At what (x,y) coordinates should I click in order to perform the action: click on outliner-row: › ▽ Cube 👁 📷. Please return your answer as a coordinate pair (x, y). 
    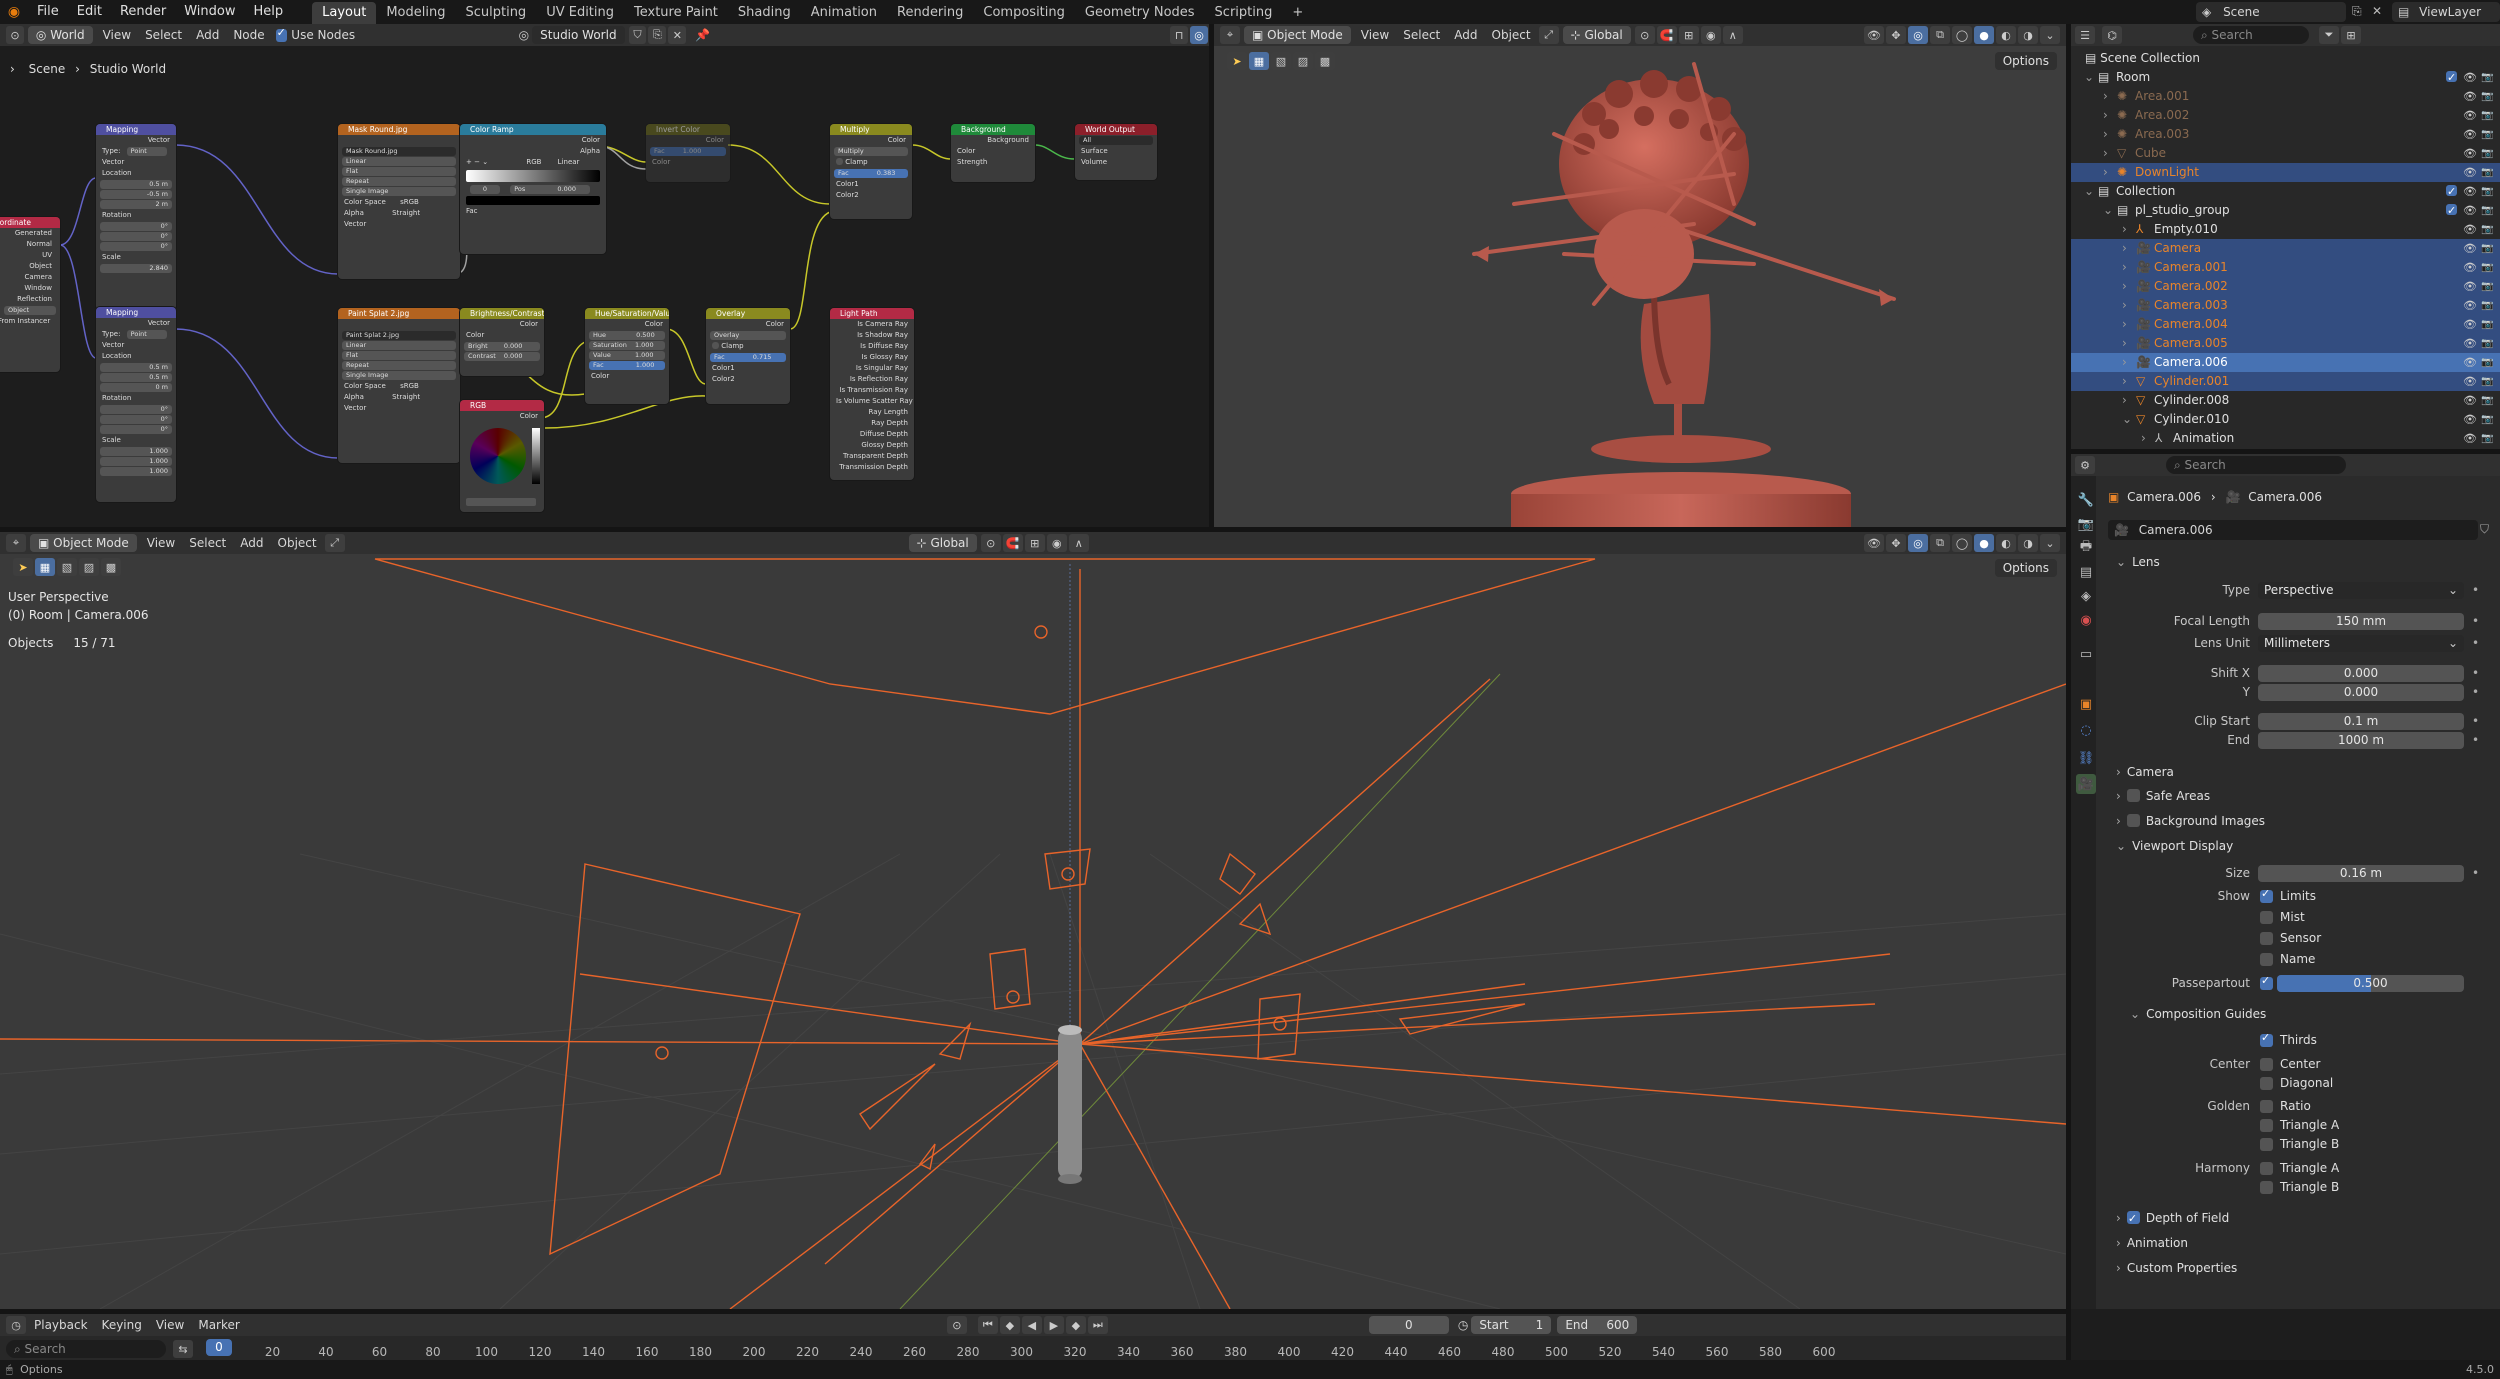
    Looking at the image, I should click on (2285, 153).